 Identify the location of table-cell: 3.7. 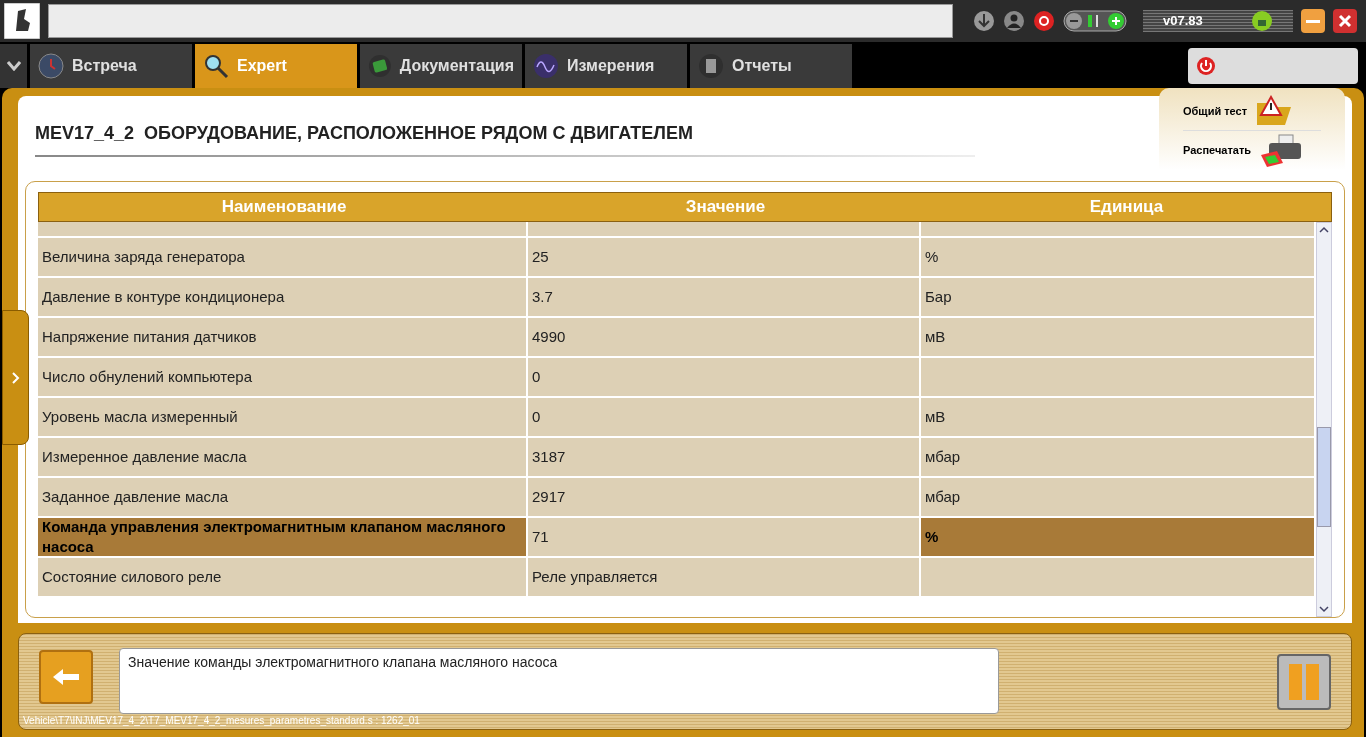
(723, 297).